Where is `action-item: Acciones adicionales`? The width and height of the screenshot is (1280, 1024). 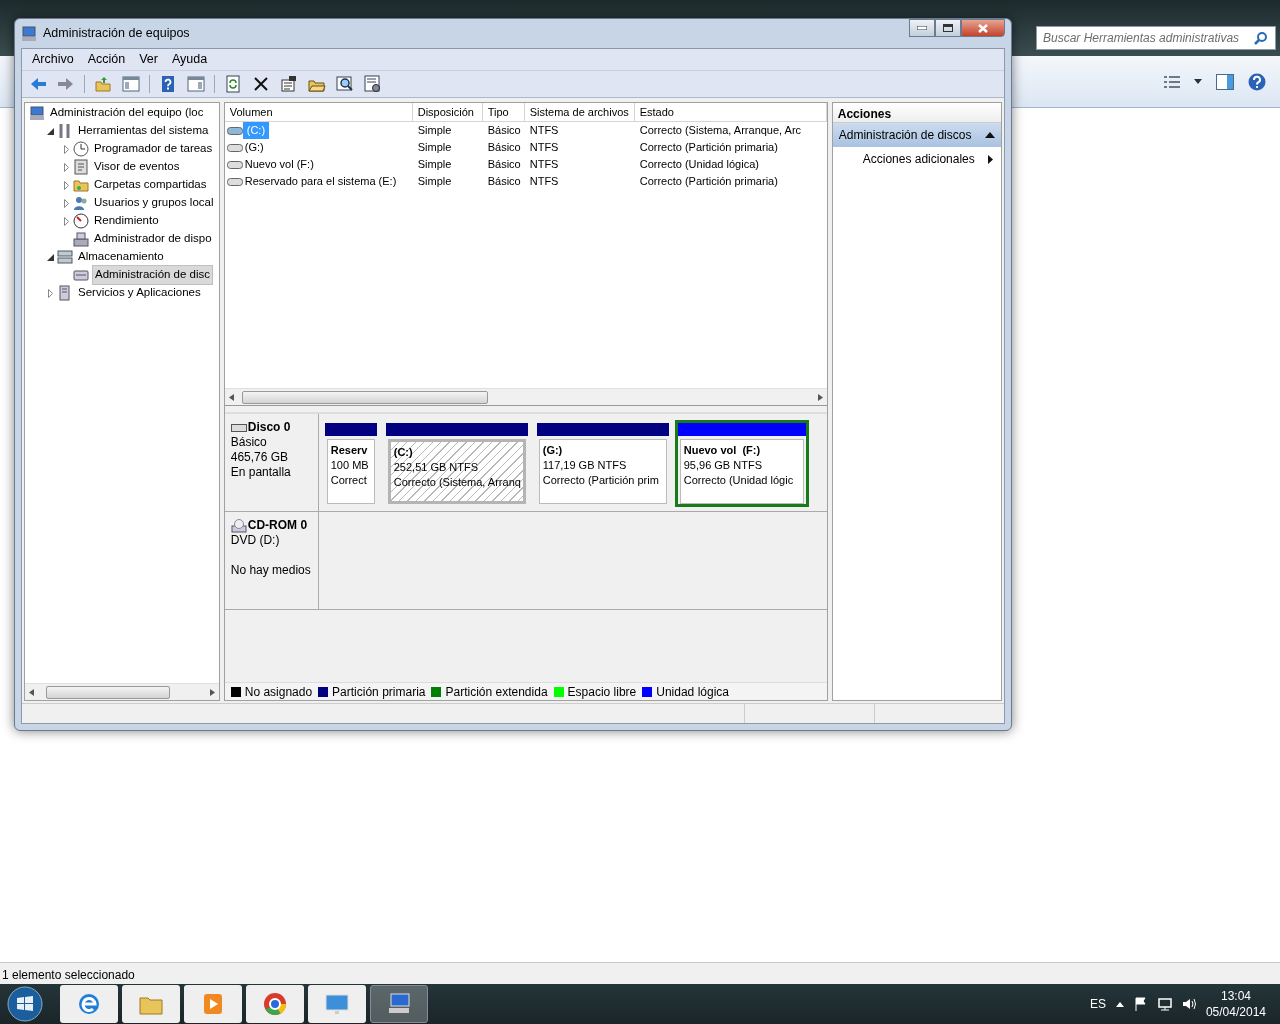 action-item: Acciones adicionales is located at coordinates (916, 159).